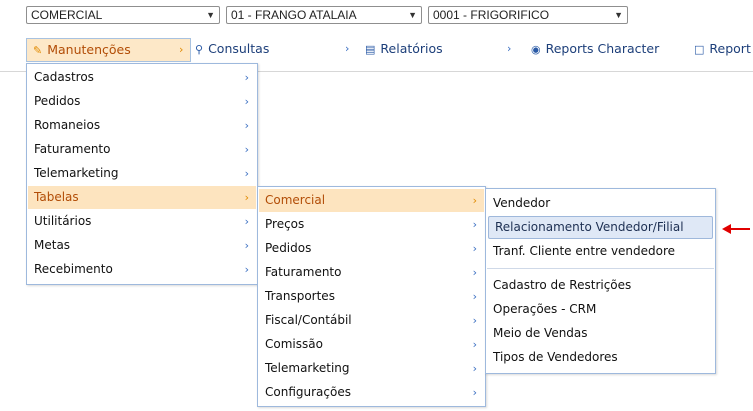 The image size is (753, 411). I want to click on menu-item-label: Comercial, so click(295, 200).